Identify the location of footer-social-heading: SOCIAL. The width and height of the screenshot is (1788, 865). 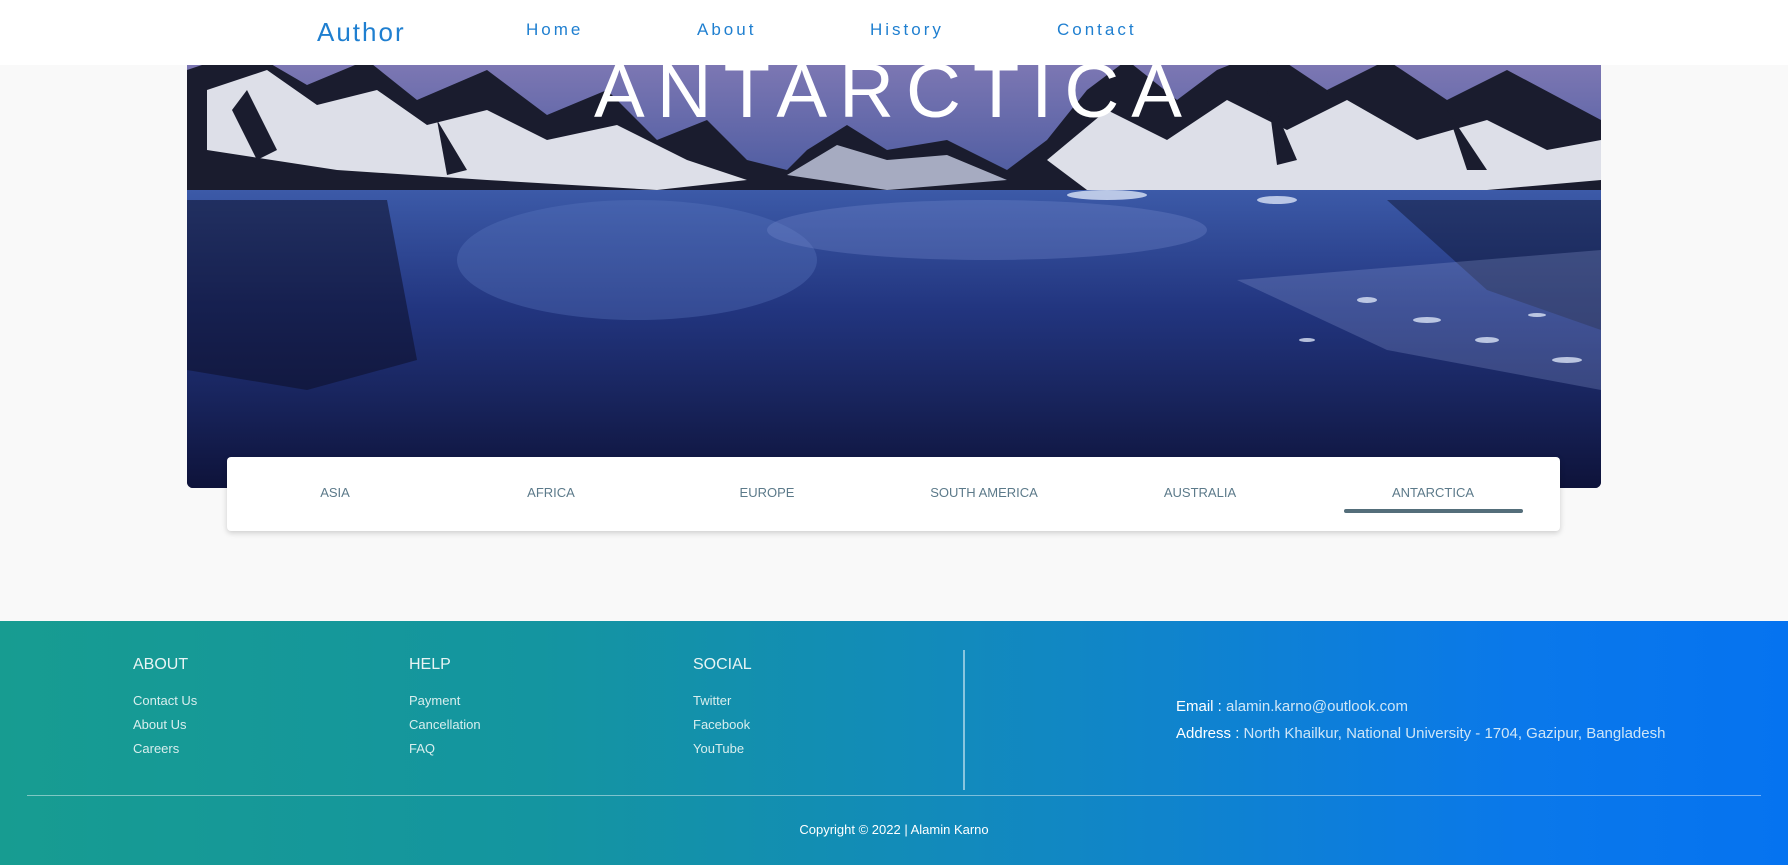
(722, 664).